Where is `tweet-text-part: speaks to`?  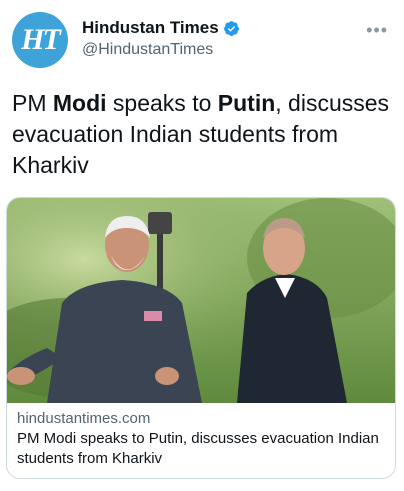
tweet-text-part: speaks to is located at coordinates (162, 103).